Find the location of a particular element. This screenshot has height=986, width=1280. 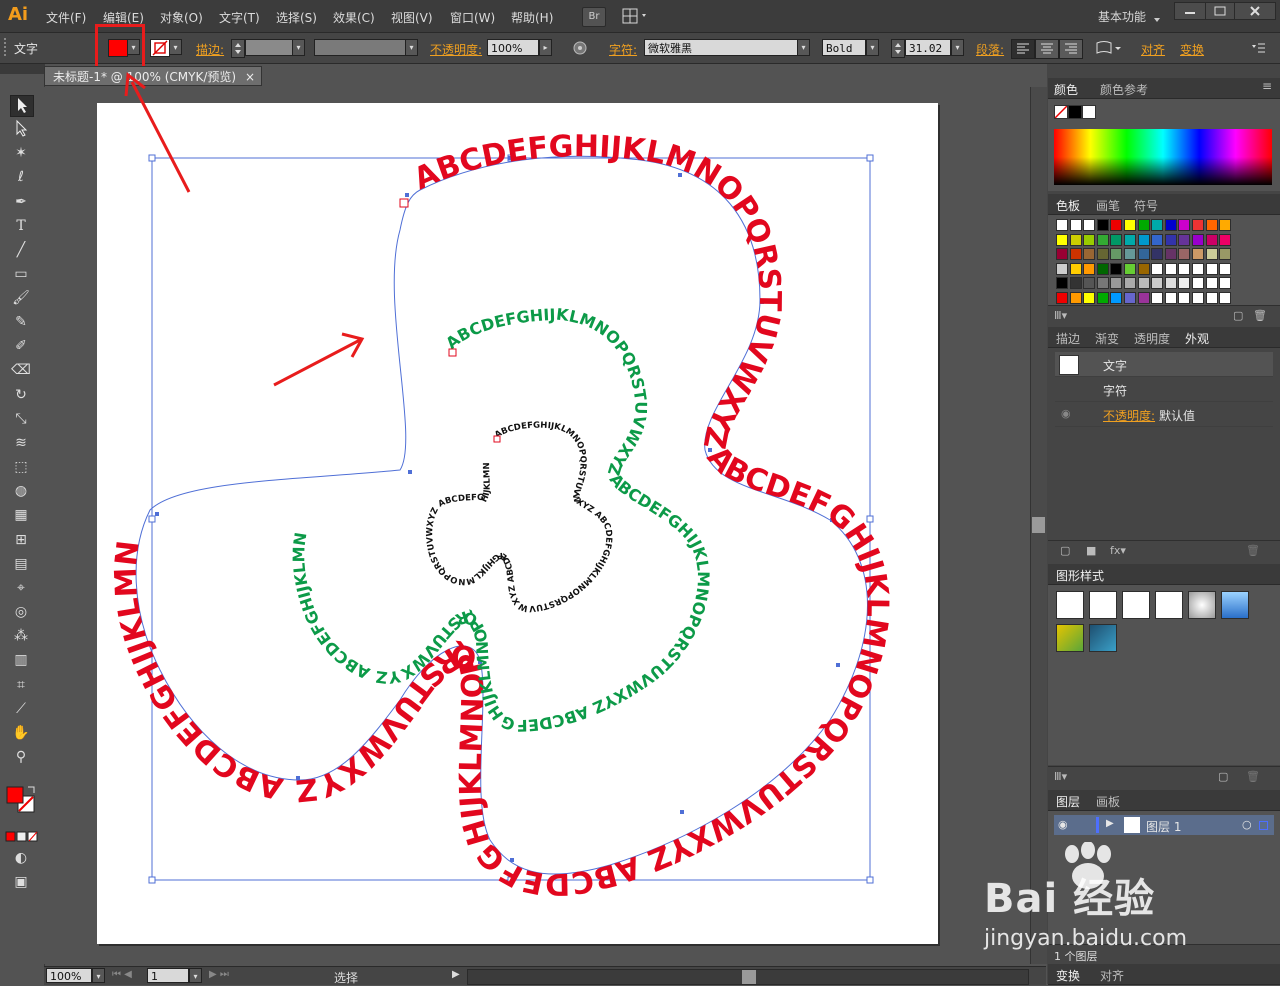

visibility-eye-icon: ◉ is located at coordinates (1066, 413).